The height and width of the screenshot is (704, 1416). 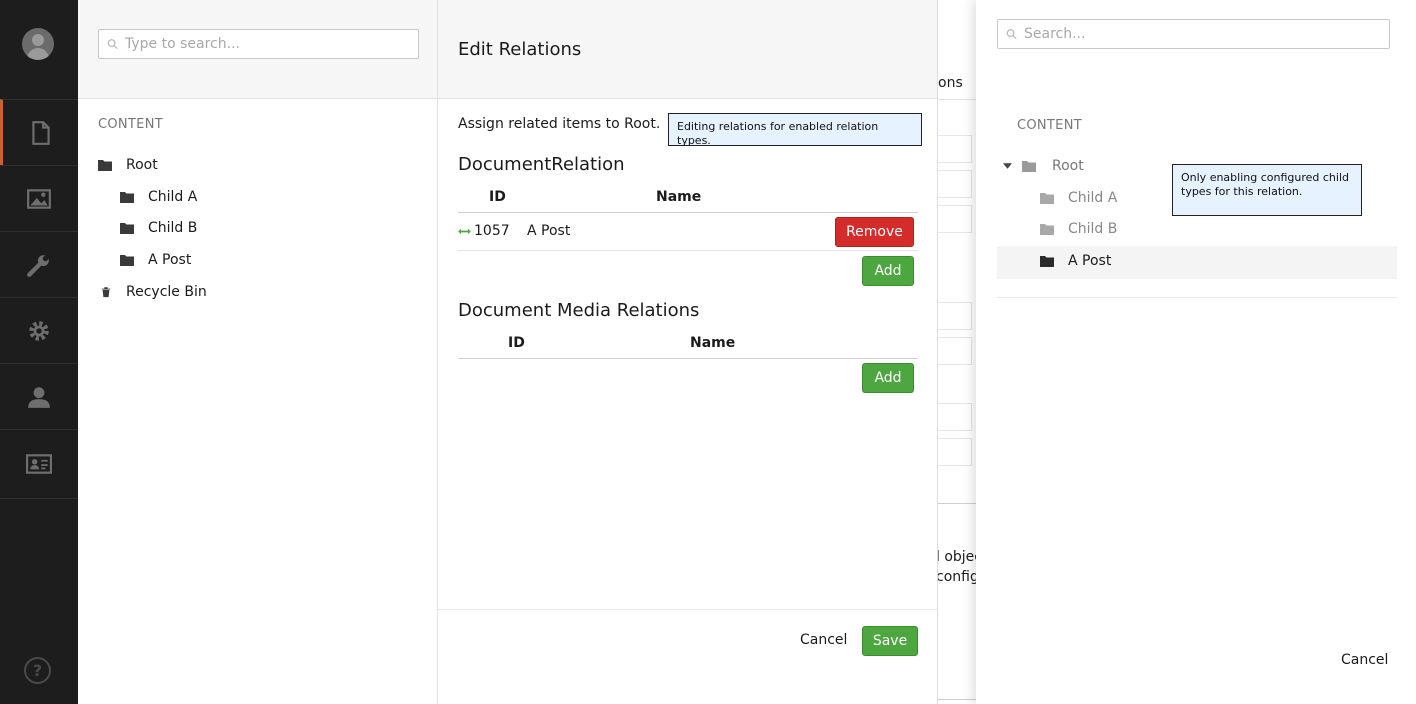 I want to click on tree-node-child-b: Child B, so click(x=158, y=228).